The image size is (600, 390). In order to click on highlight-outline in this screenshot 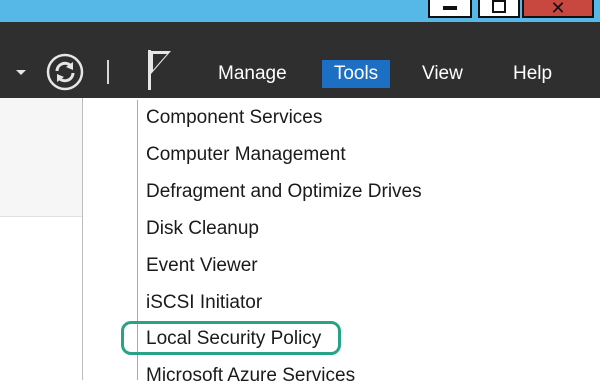, I will do `click(231, 338)`.